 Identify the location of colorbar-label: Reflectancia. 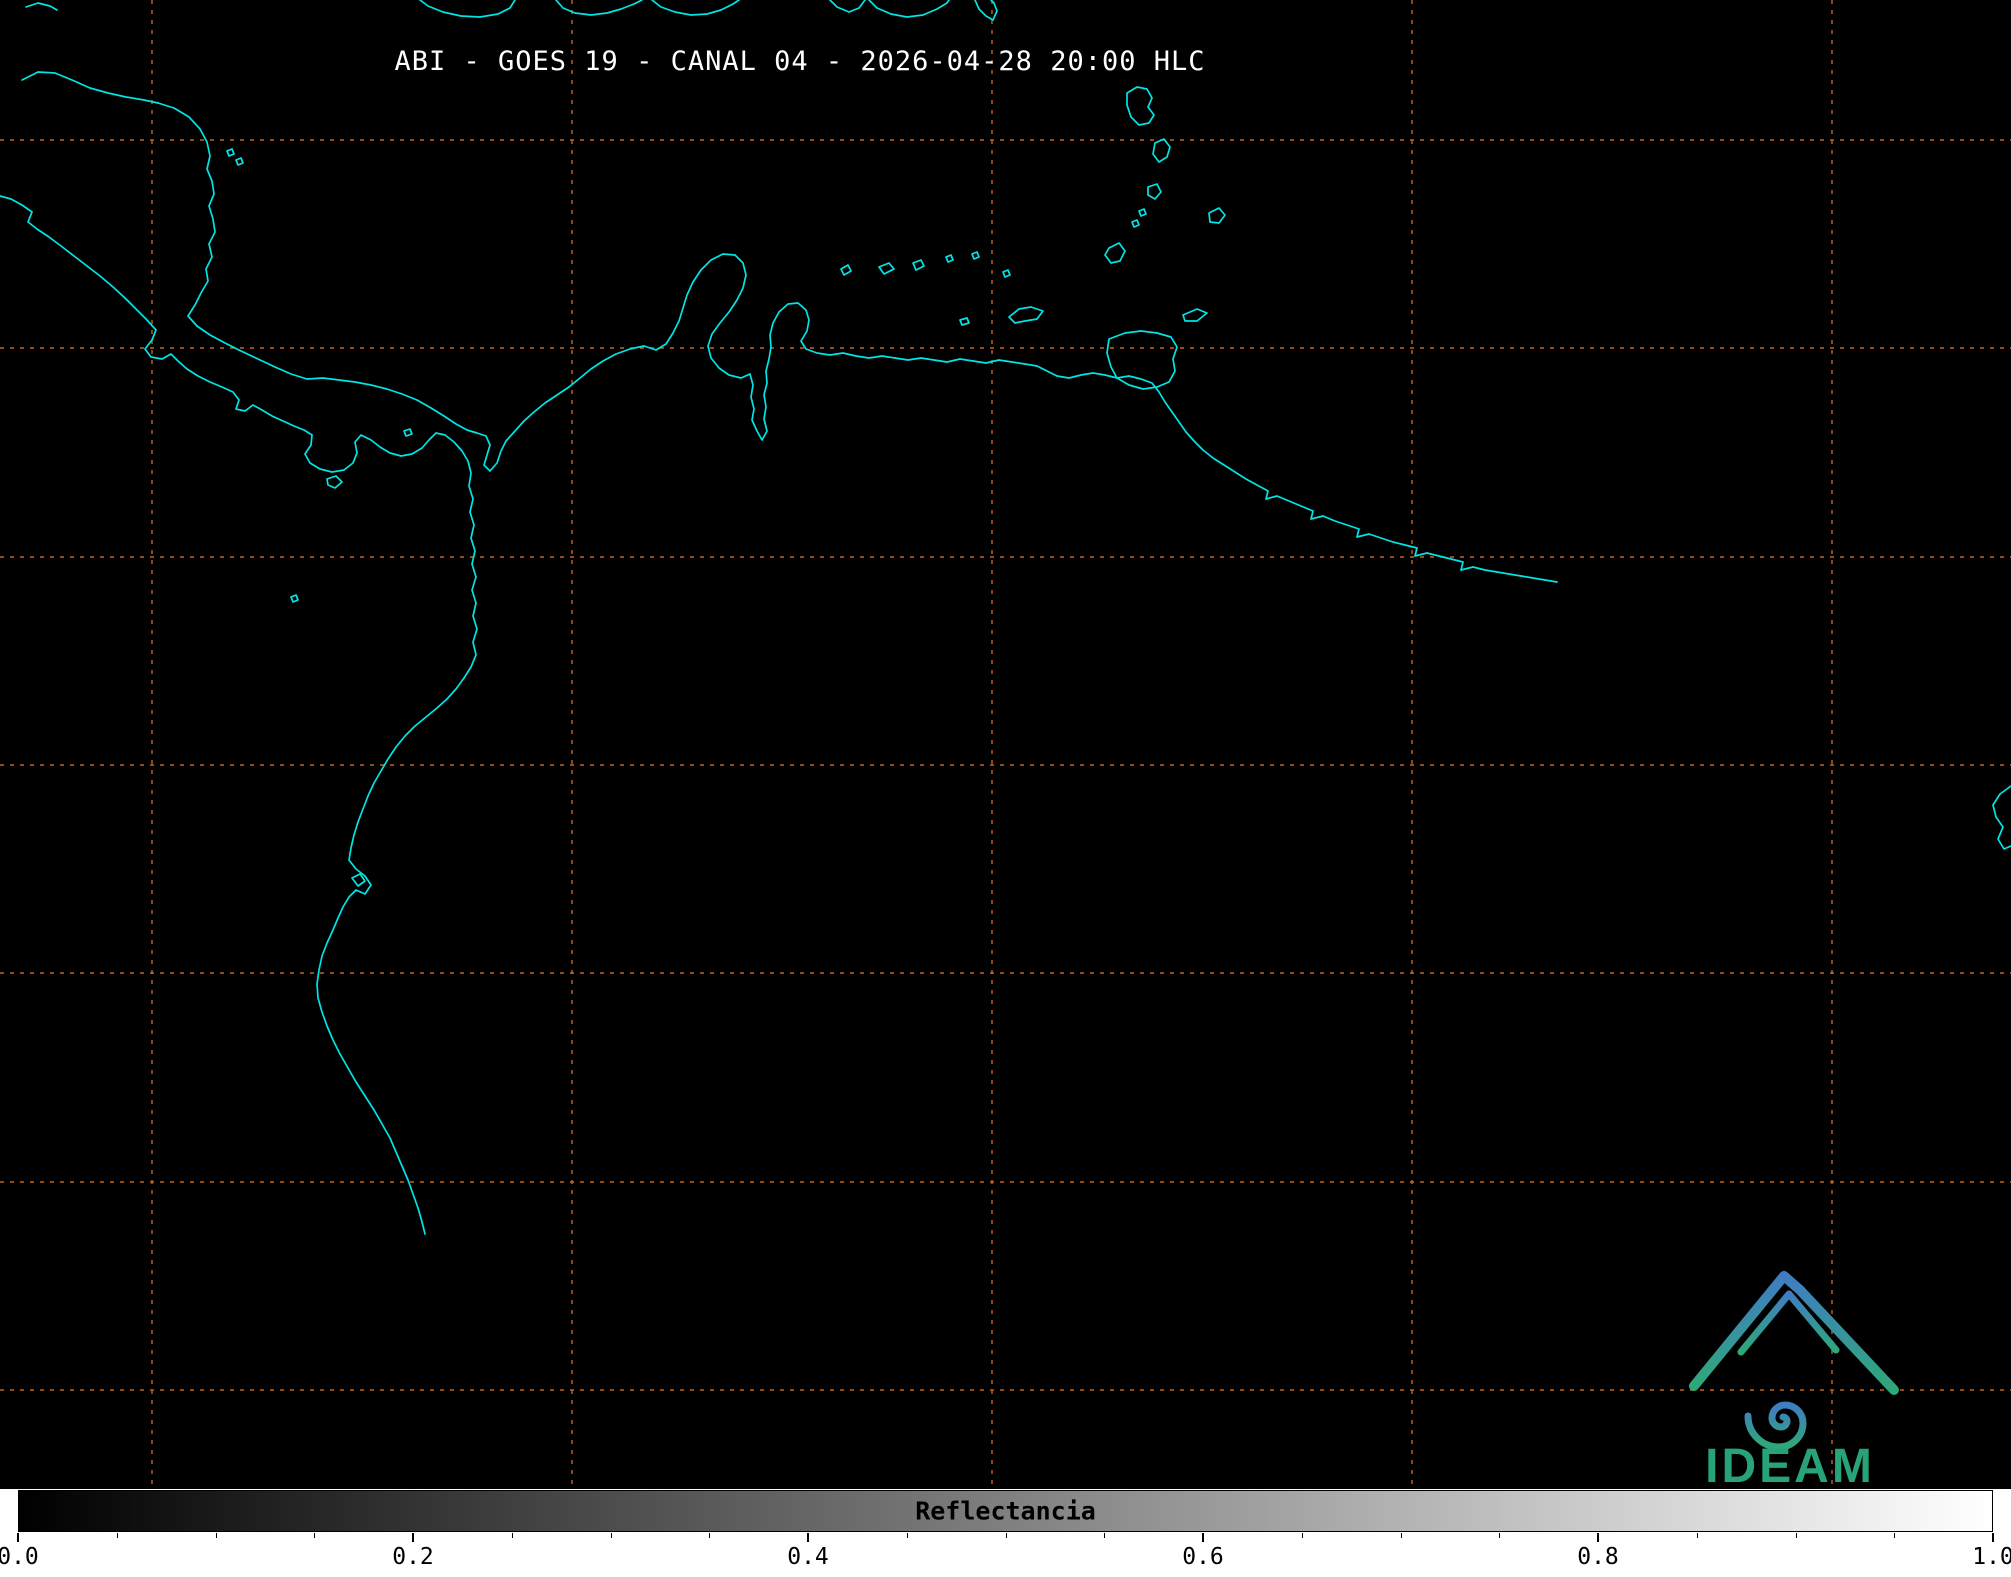
(1005, 1511).